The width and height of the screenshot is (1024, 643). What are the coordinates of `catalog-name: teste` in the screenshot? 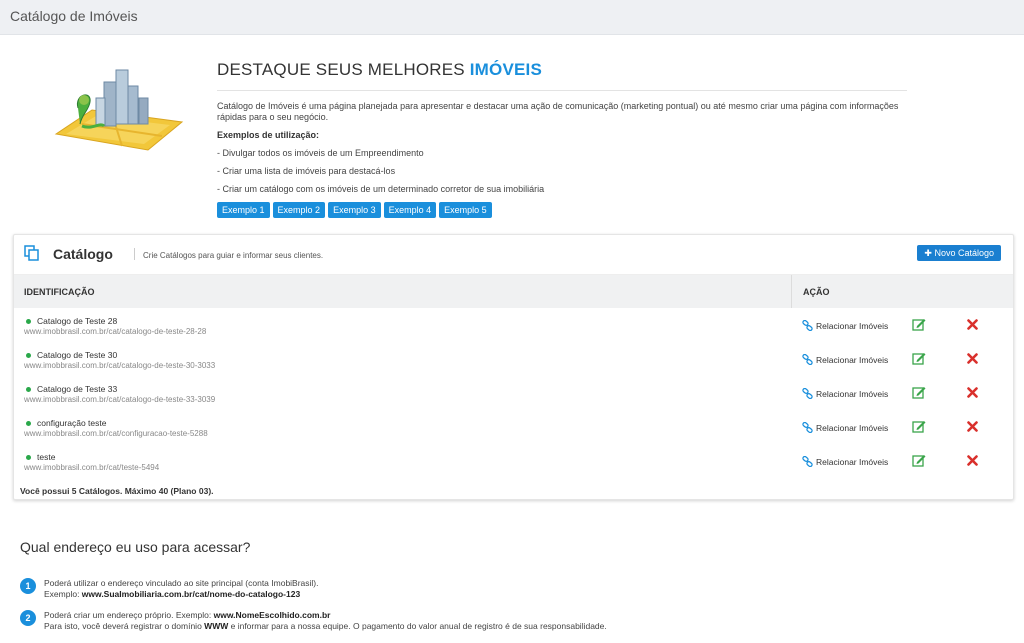 It's located at (46, 457).